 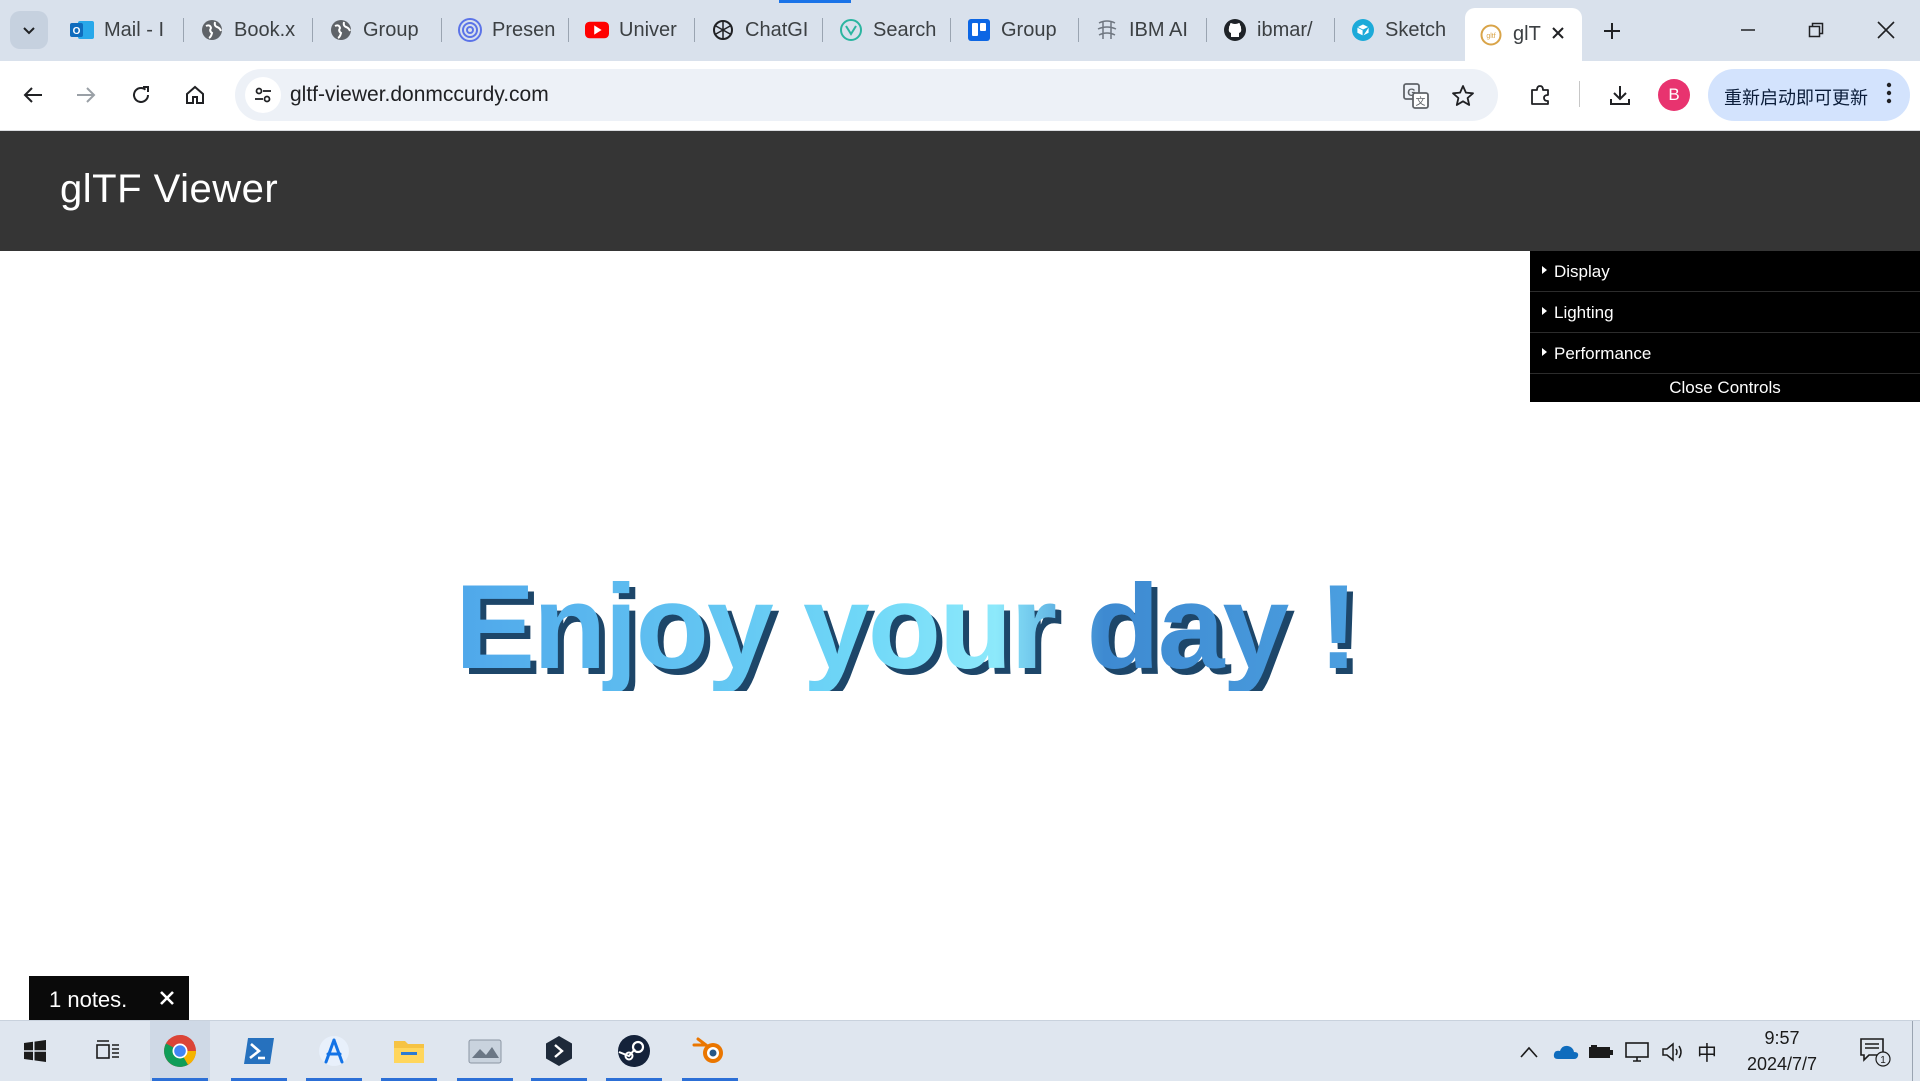 I want to click on notification-icon: 1, so click(x=1875, y=1052).